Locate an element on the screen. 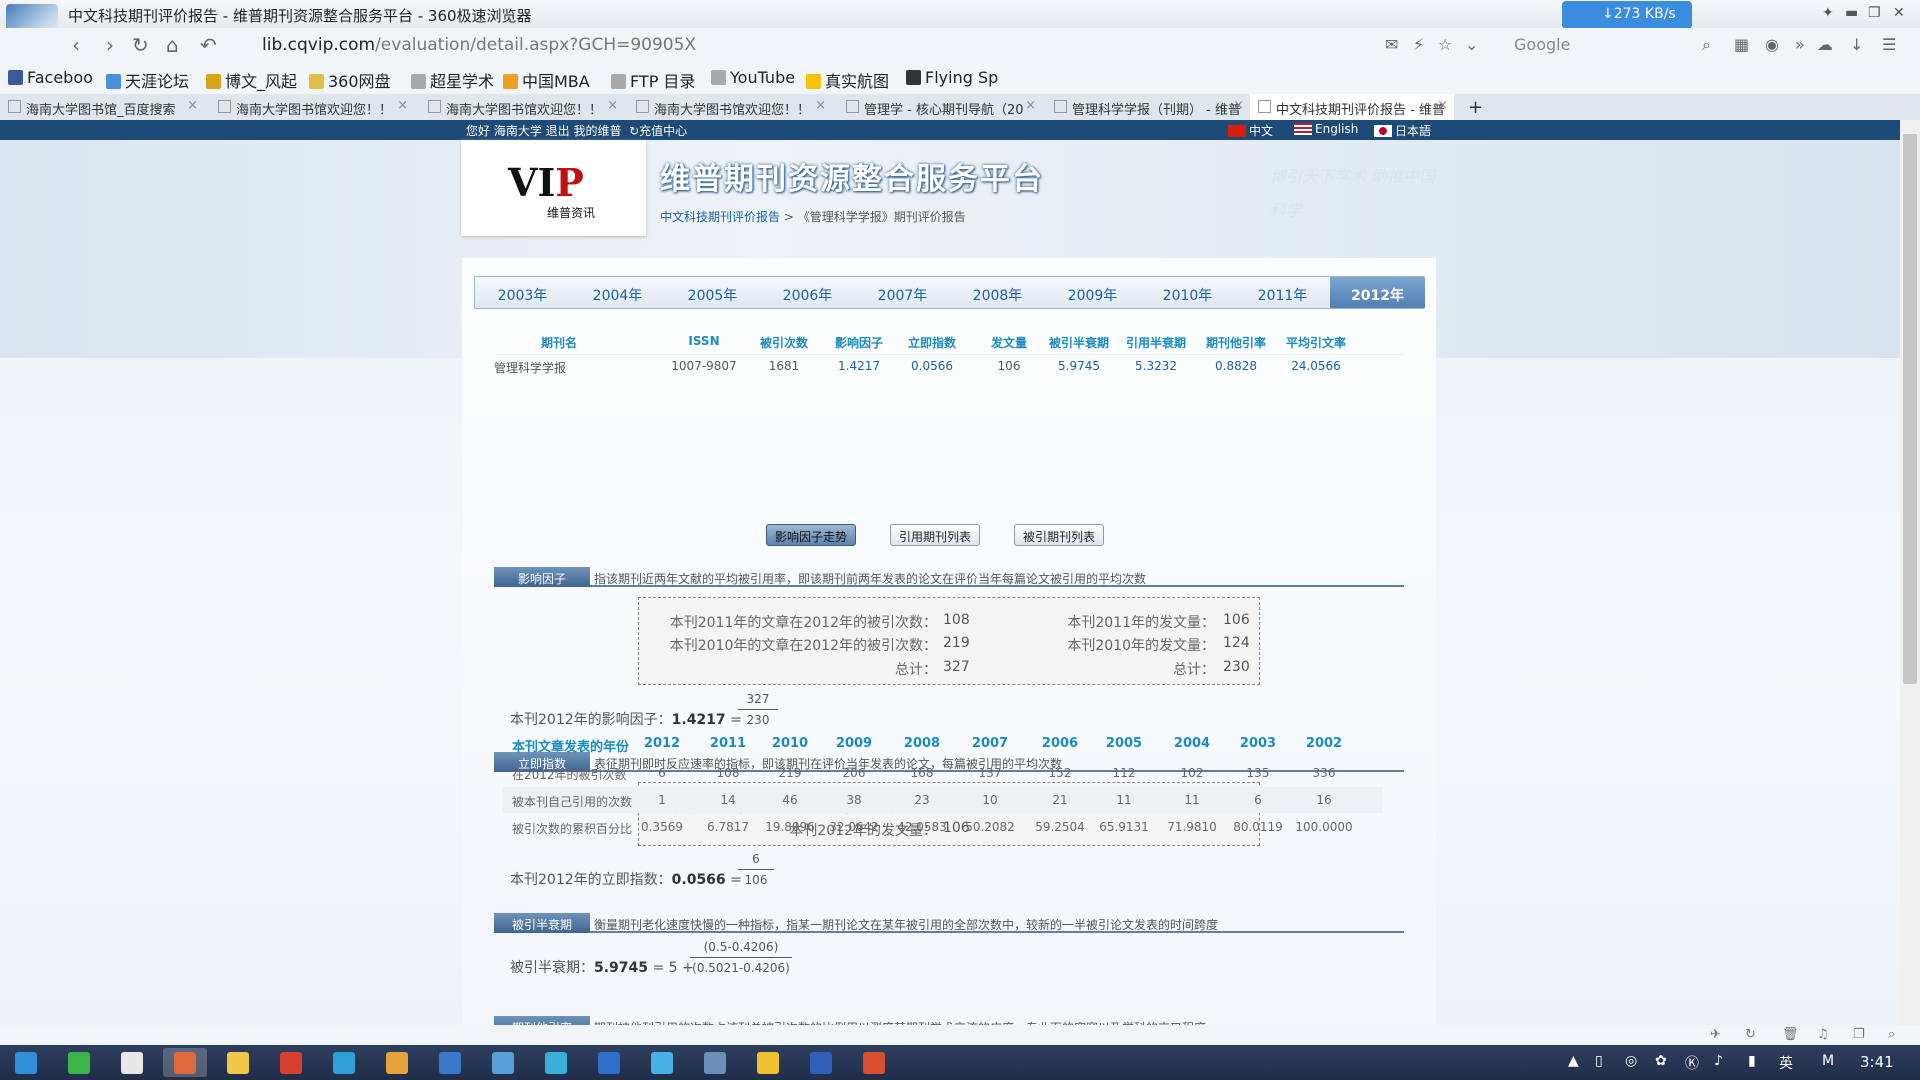 Image resolution: width=1920 pixels, height=1080 pixels. browser-tab: 海南大学图书馆_百度搜索 × is located at coordinates (102, 107).